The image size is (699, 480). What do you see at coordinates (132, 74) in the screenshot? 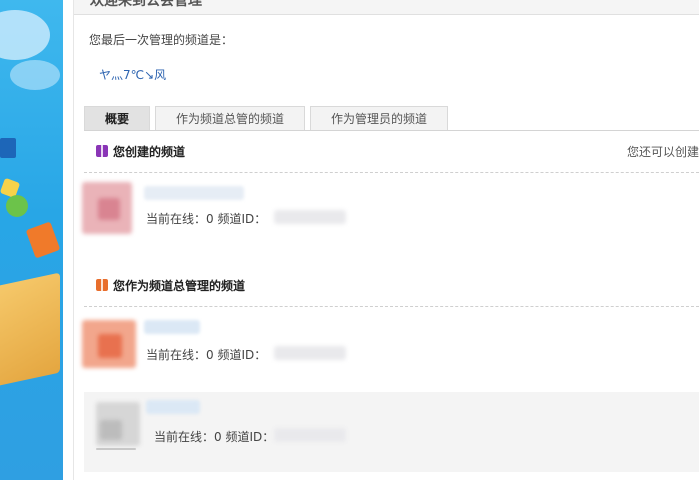
I see `last-managed-channel-link: ヤ灬7℃↘风` at bounding box center [132, 74].